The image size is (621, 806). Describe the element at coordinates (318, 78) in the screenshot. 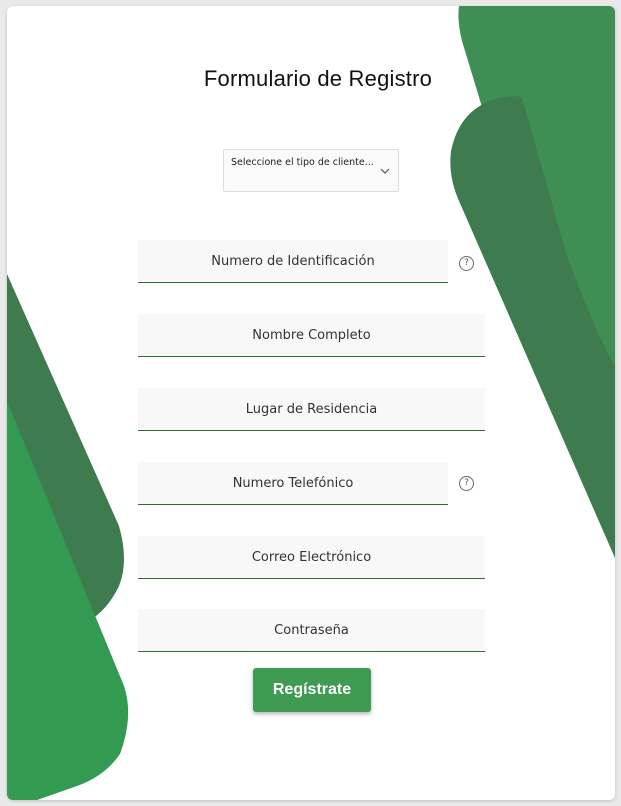

I see `page-title: Formulario de Registro` at that location.